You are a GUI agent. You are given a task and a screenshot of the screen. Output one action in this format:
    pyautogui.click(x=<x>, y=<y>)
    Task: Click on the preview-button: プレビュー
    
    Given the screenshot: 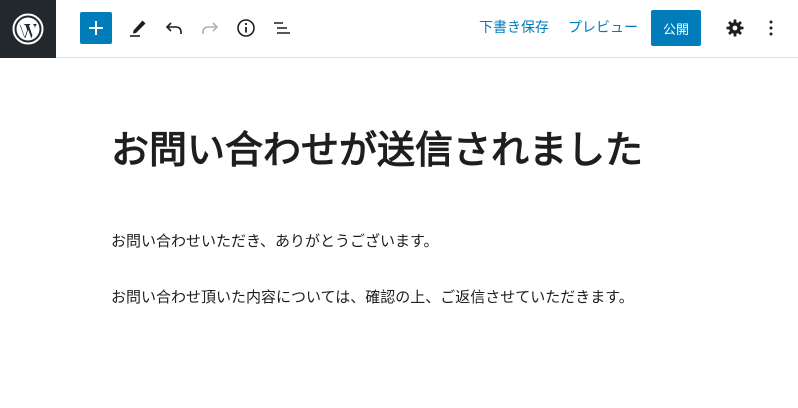 What is the action you would take?
    pyautogui.click(x=603, y=28)
    